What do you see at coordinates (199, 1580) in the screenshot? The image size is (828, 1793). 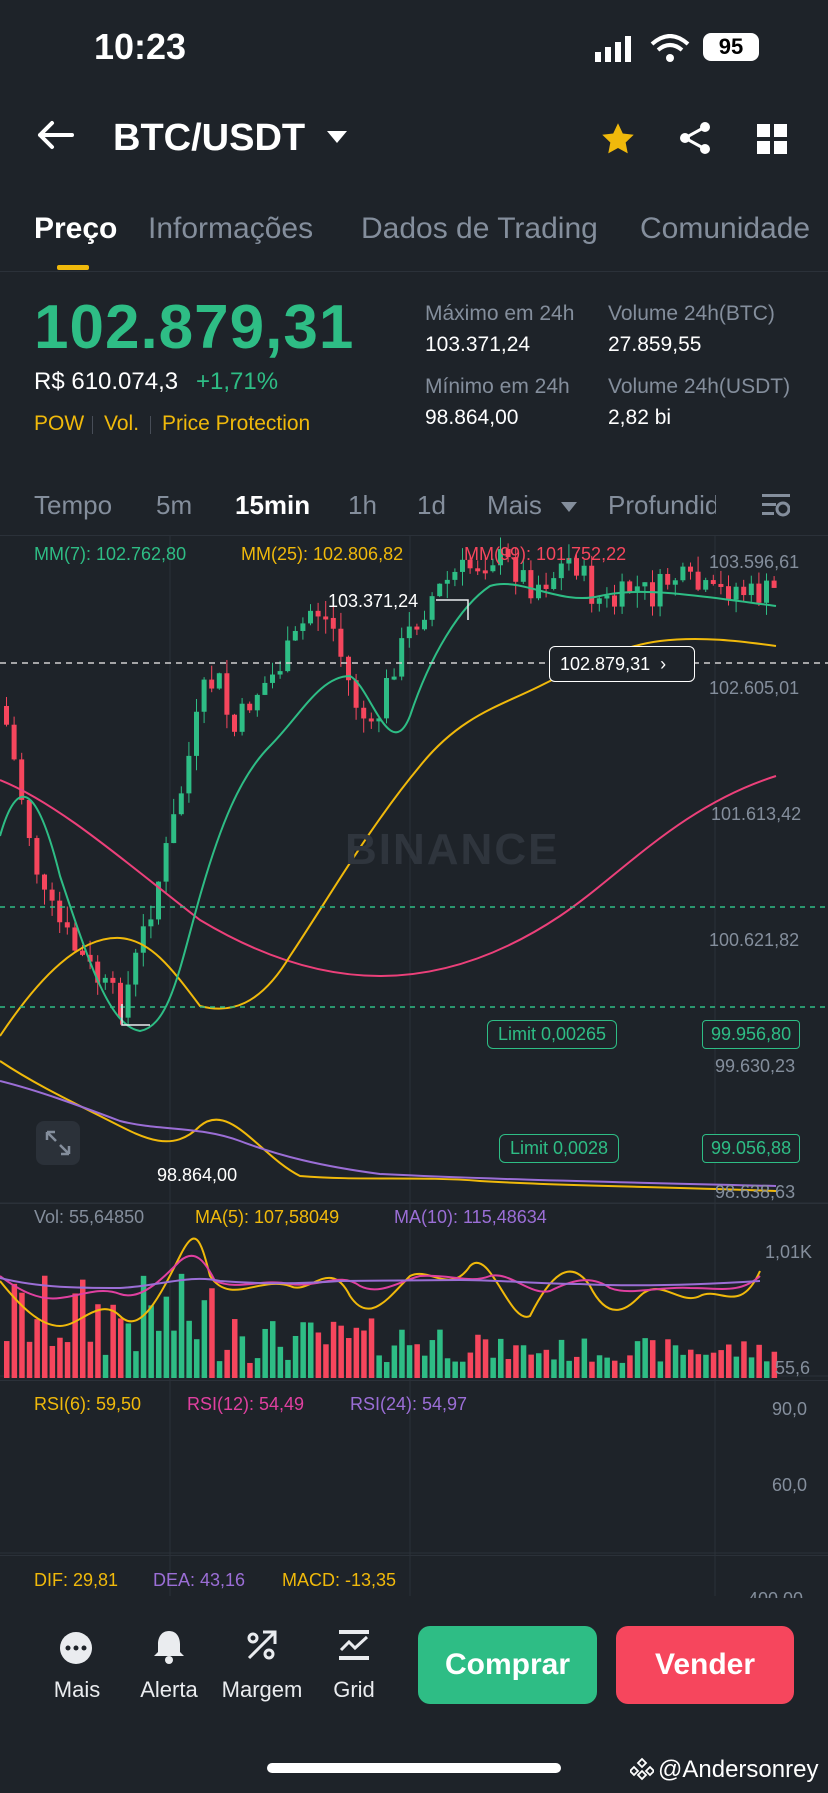 I see `macd-dea-label: DEA: 43,16` at bounding box center [199, 1580].